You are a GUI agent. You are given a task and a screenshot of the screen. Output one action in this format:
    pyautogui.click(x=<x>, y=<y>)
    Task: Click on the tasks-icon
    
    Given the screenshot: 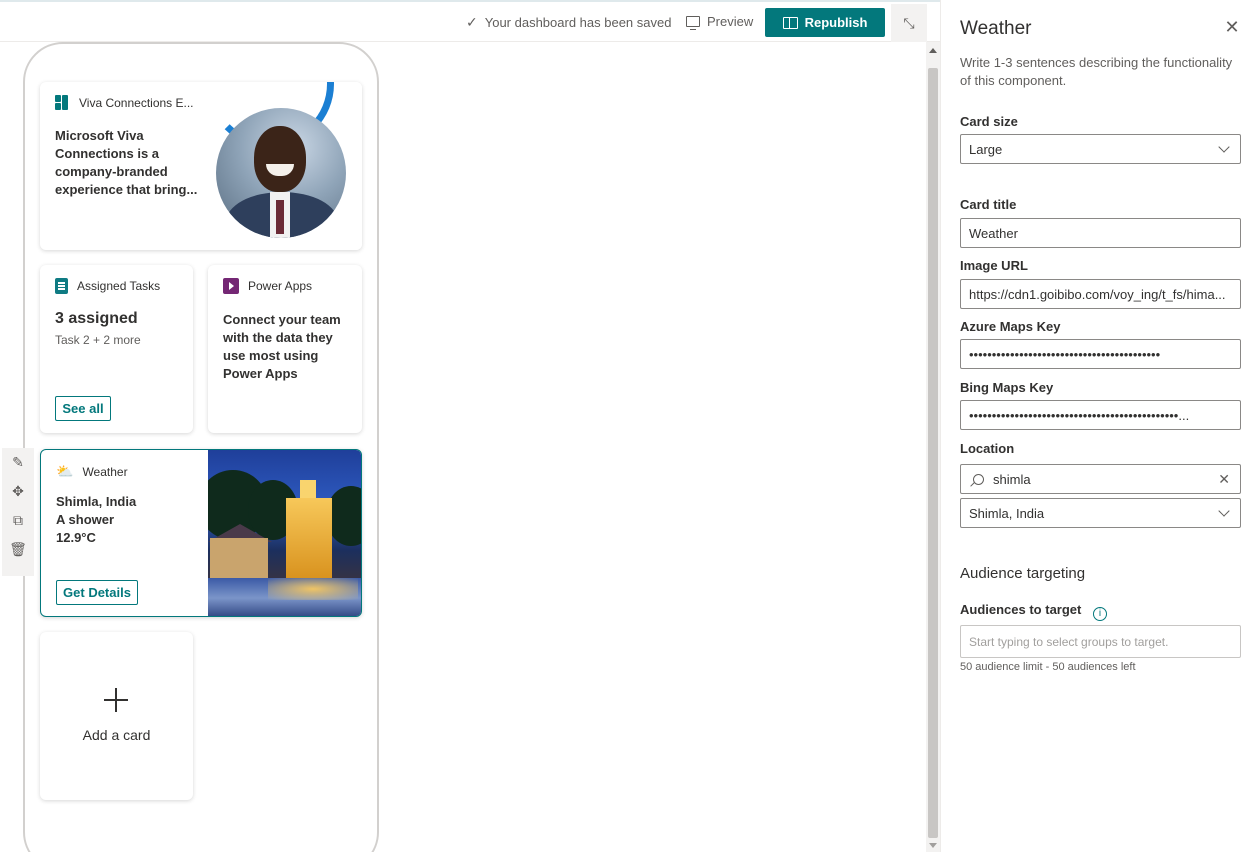 What is the action you would take?
    pyautogui.click(x=61, y=286)
    